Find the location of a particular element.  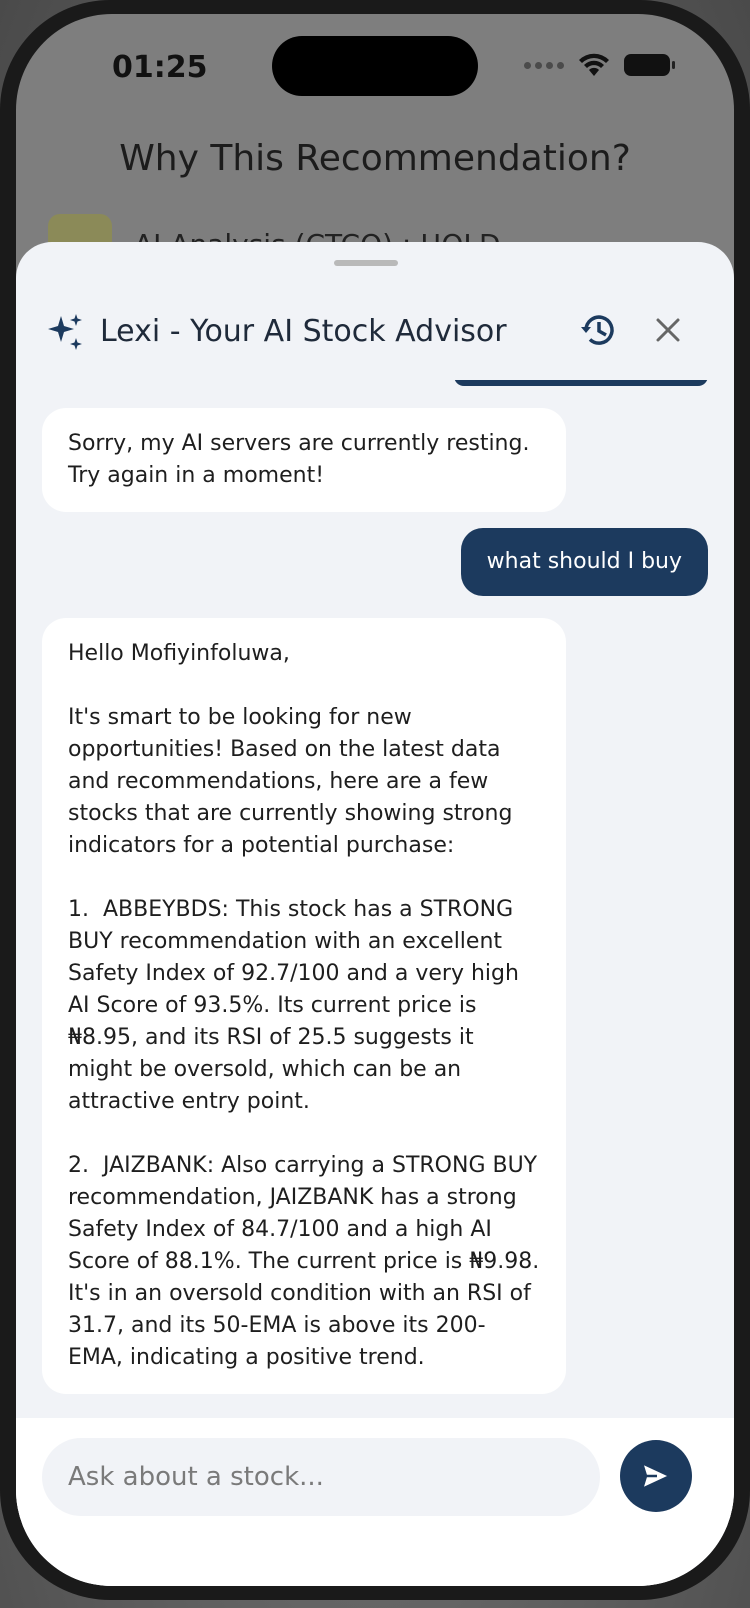

battery-icon is located at coordinates (649, 65).